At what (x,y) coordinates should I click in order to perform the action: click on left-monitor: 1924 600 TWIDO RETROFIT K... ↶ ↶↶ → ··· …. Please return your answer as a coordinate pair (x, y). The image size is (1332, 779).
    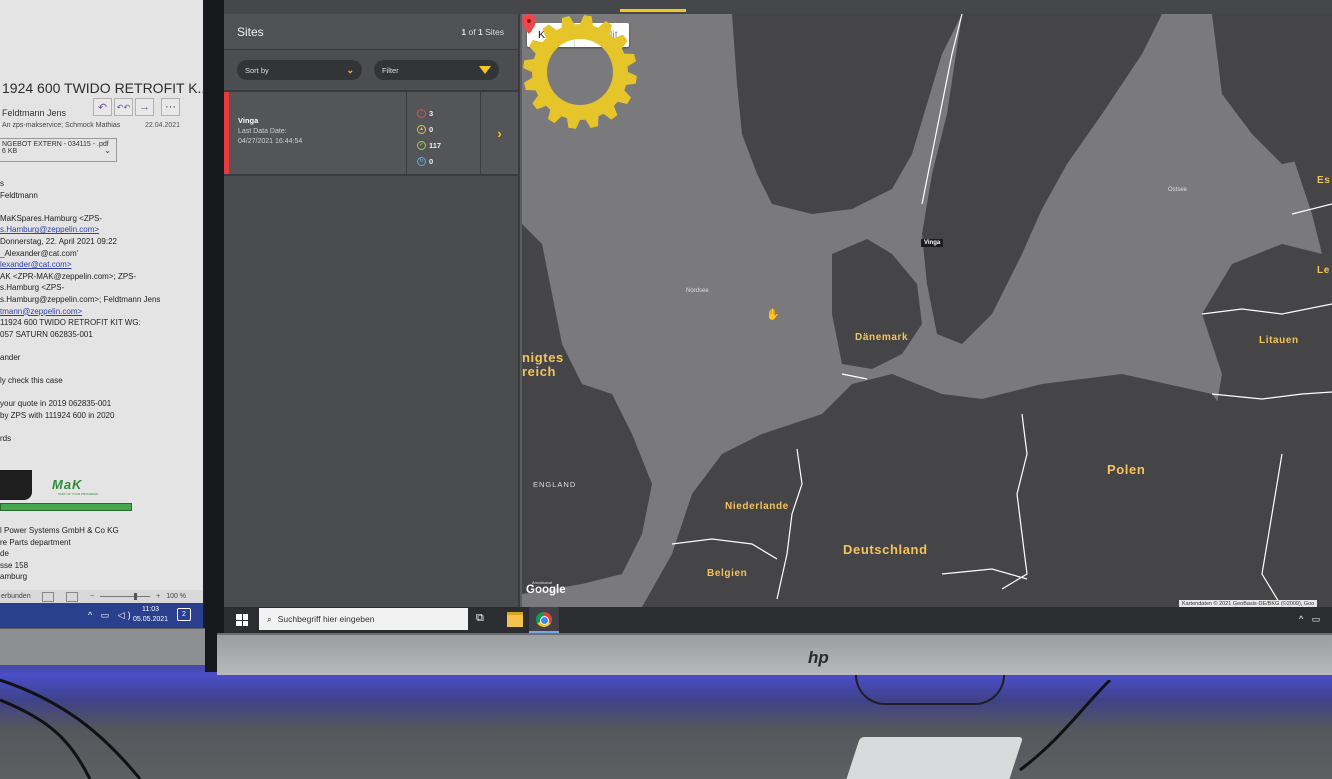
    Looking at the image, I should click on (107, 332).